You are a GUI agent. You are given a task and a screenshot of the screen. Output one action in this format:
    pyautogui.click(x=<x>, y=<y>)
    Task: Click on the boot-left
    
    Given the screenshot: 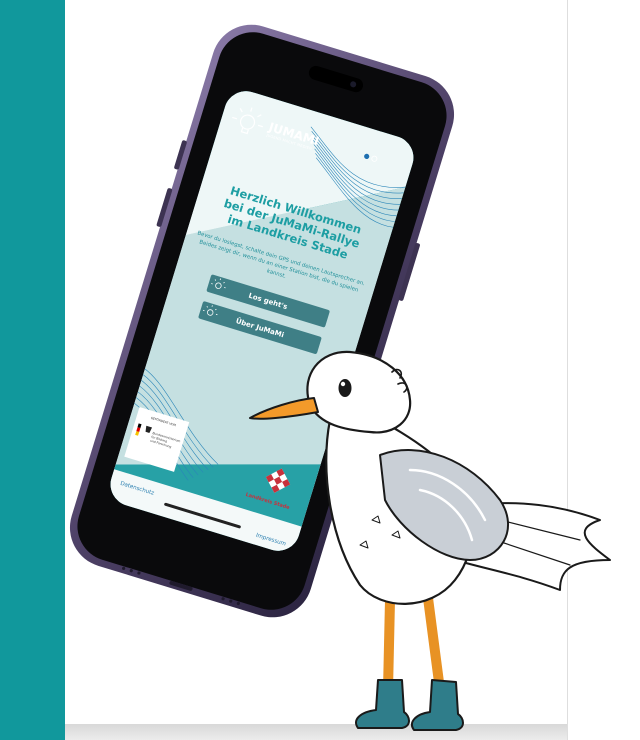 What is the action you would take?
    pyautogui.click(x=382, y=704)
    